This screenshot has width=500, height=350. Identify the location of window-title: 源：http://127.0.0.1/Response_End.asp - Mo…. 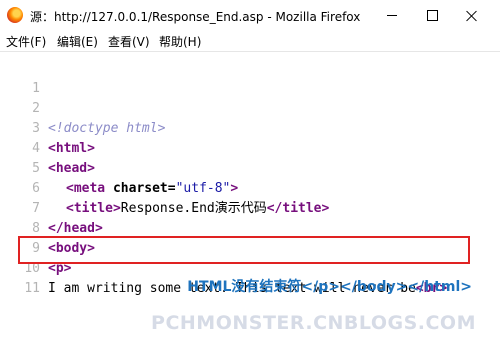
(195, 17).